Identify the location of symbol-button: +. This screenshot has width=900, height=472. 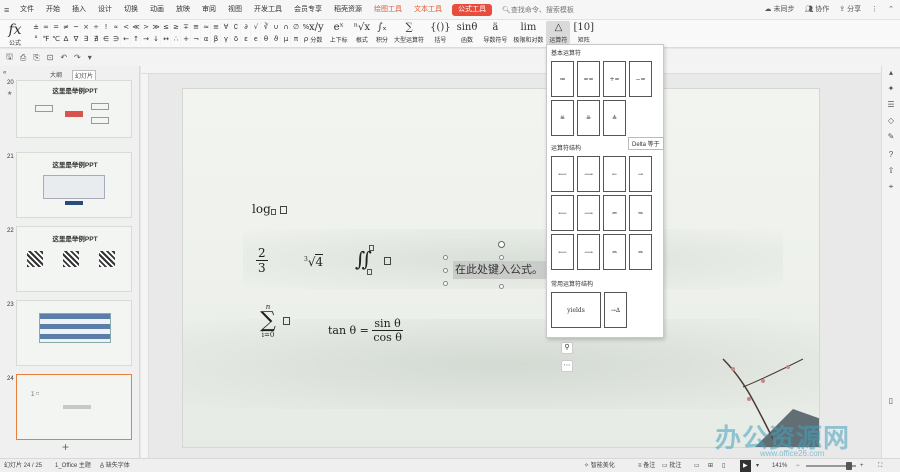
(186, 39).